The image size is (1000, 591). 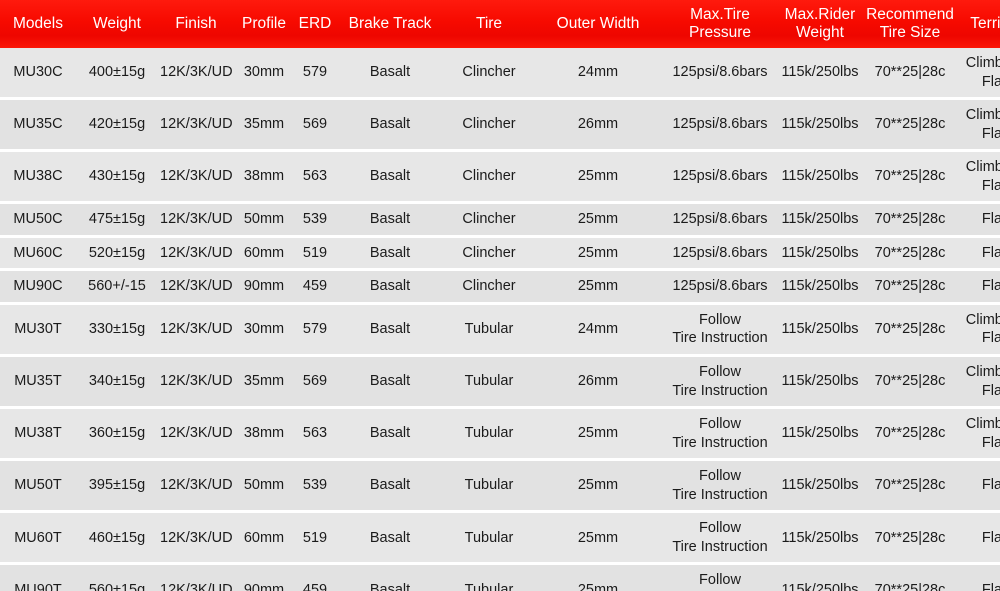 I want to click on column-header-outer-width: Outer Width, so click(x=598, y=24).